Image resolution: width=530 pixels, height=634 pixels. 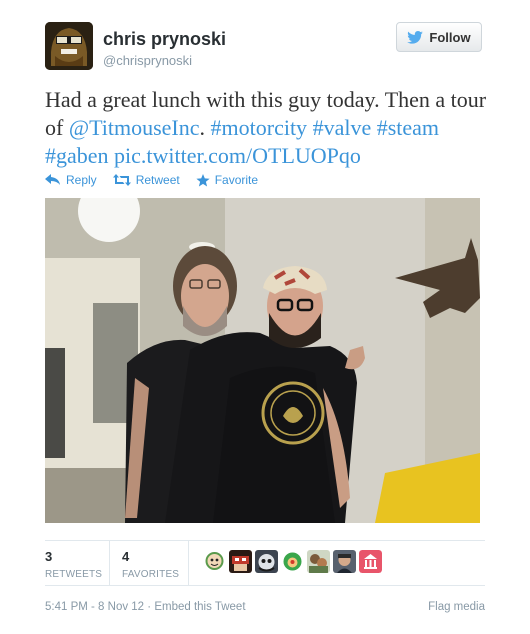 What do you see at coordinates (126, 556) in the screenshot?
I see `favorites-count: 4` at bounding box center [126, 556].